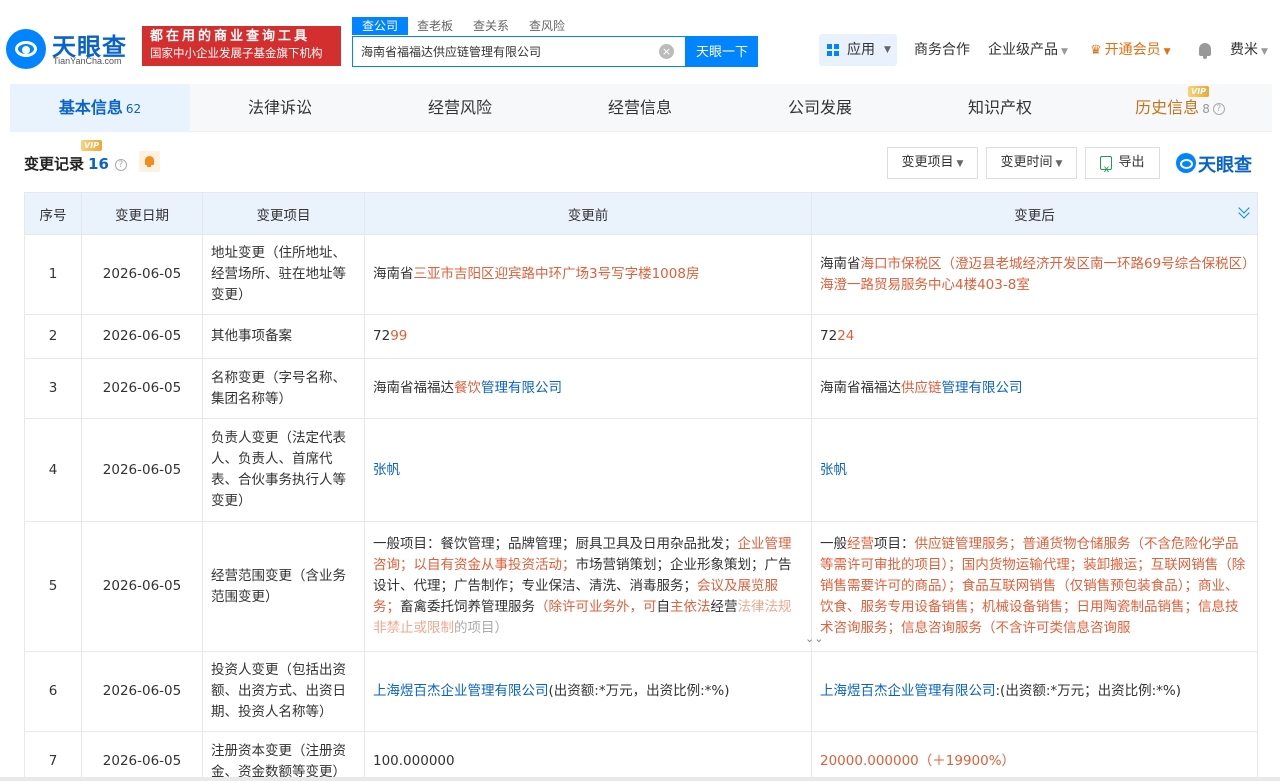  I want to click on text-segment: 主依法, so click(690, 607).